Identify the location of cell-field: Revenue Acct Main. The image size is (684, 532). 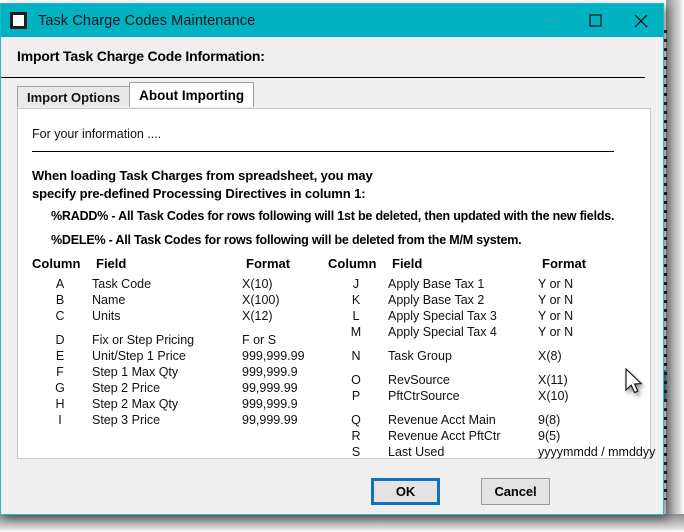
(442, 420).